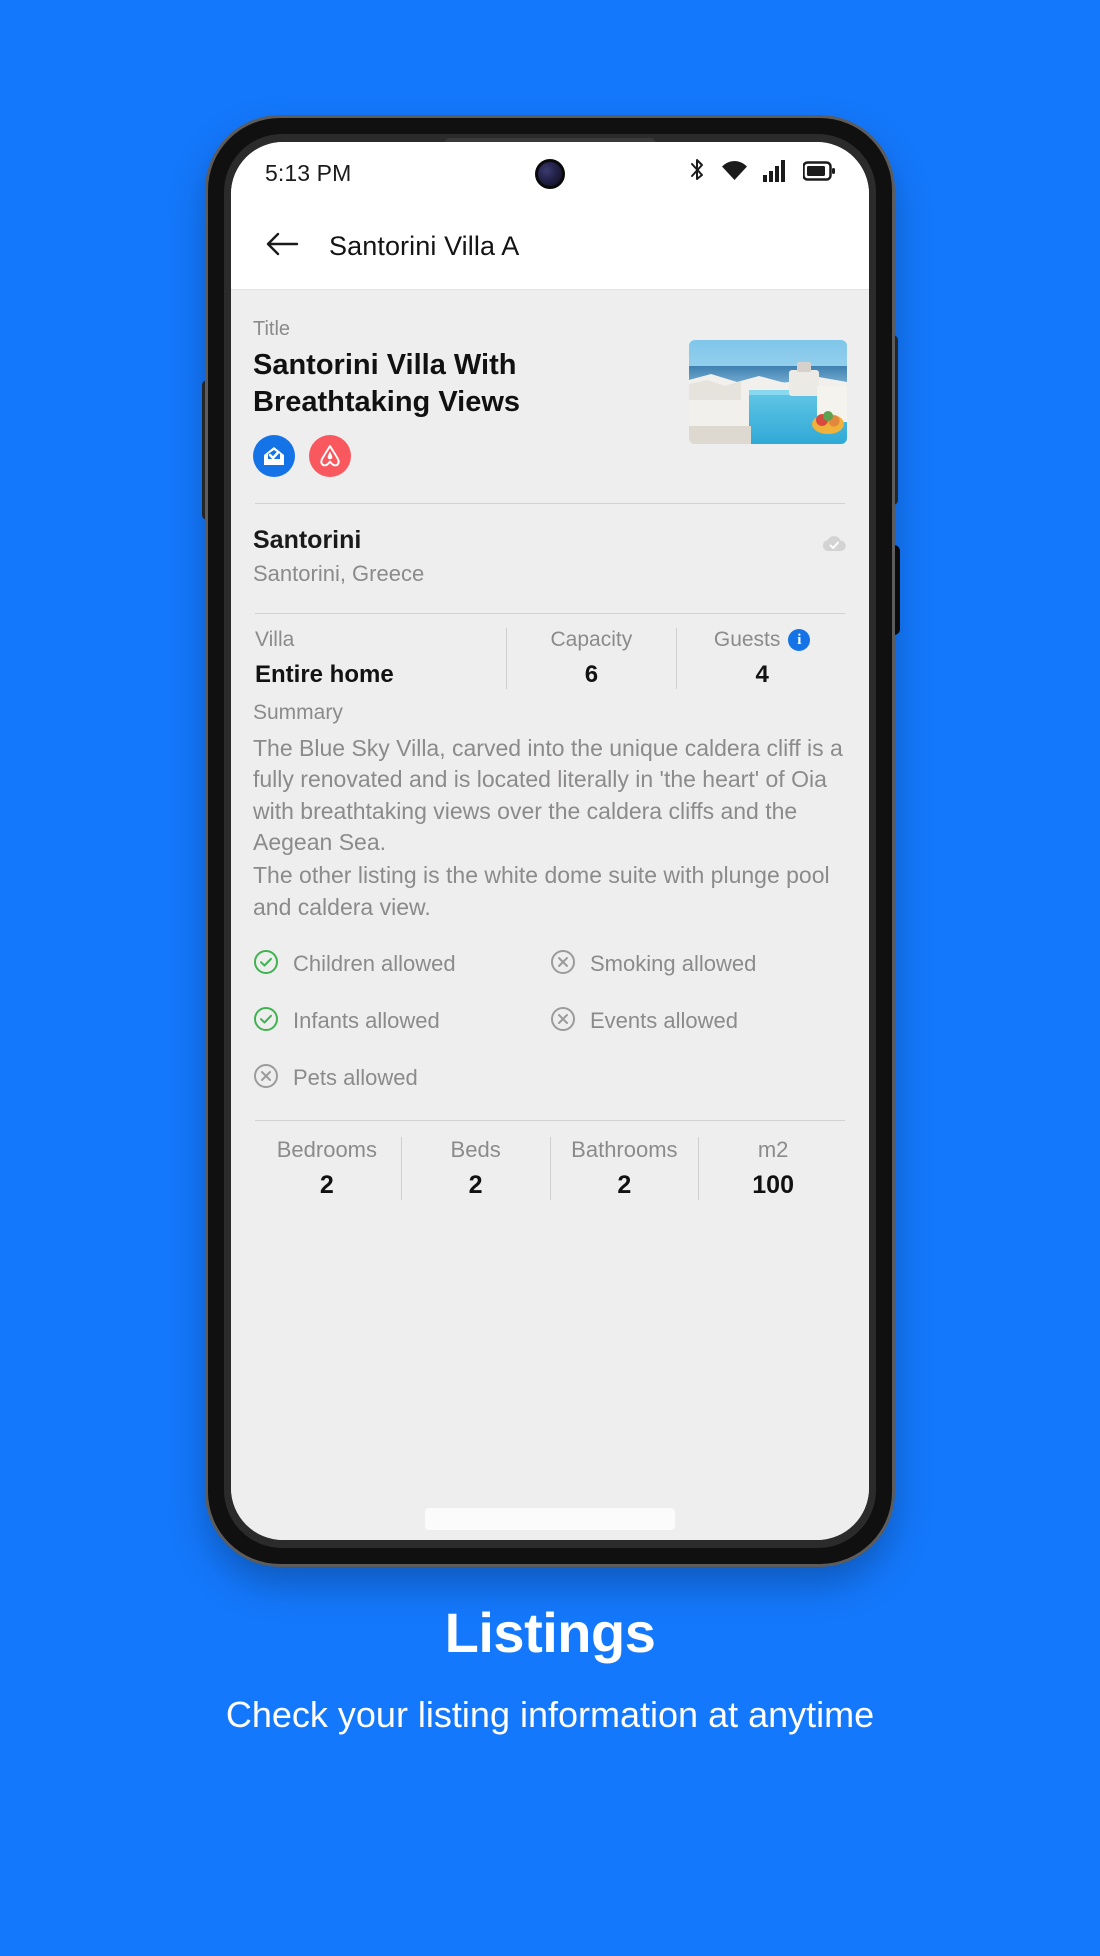  Describe the element at coordinates (818, 173) in the screenshot. I see `battery-icon` at that location.